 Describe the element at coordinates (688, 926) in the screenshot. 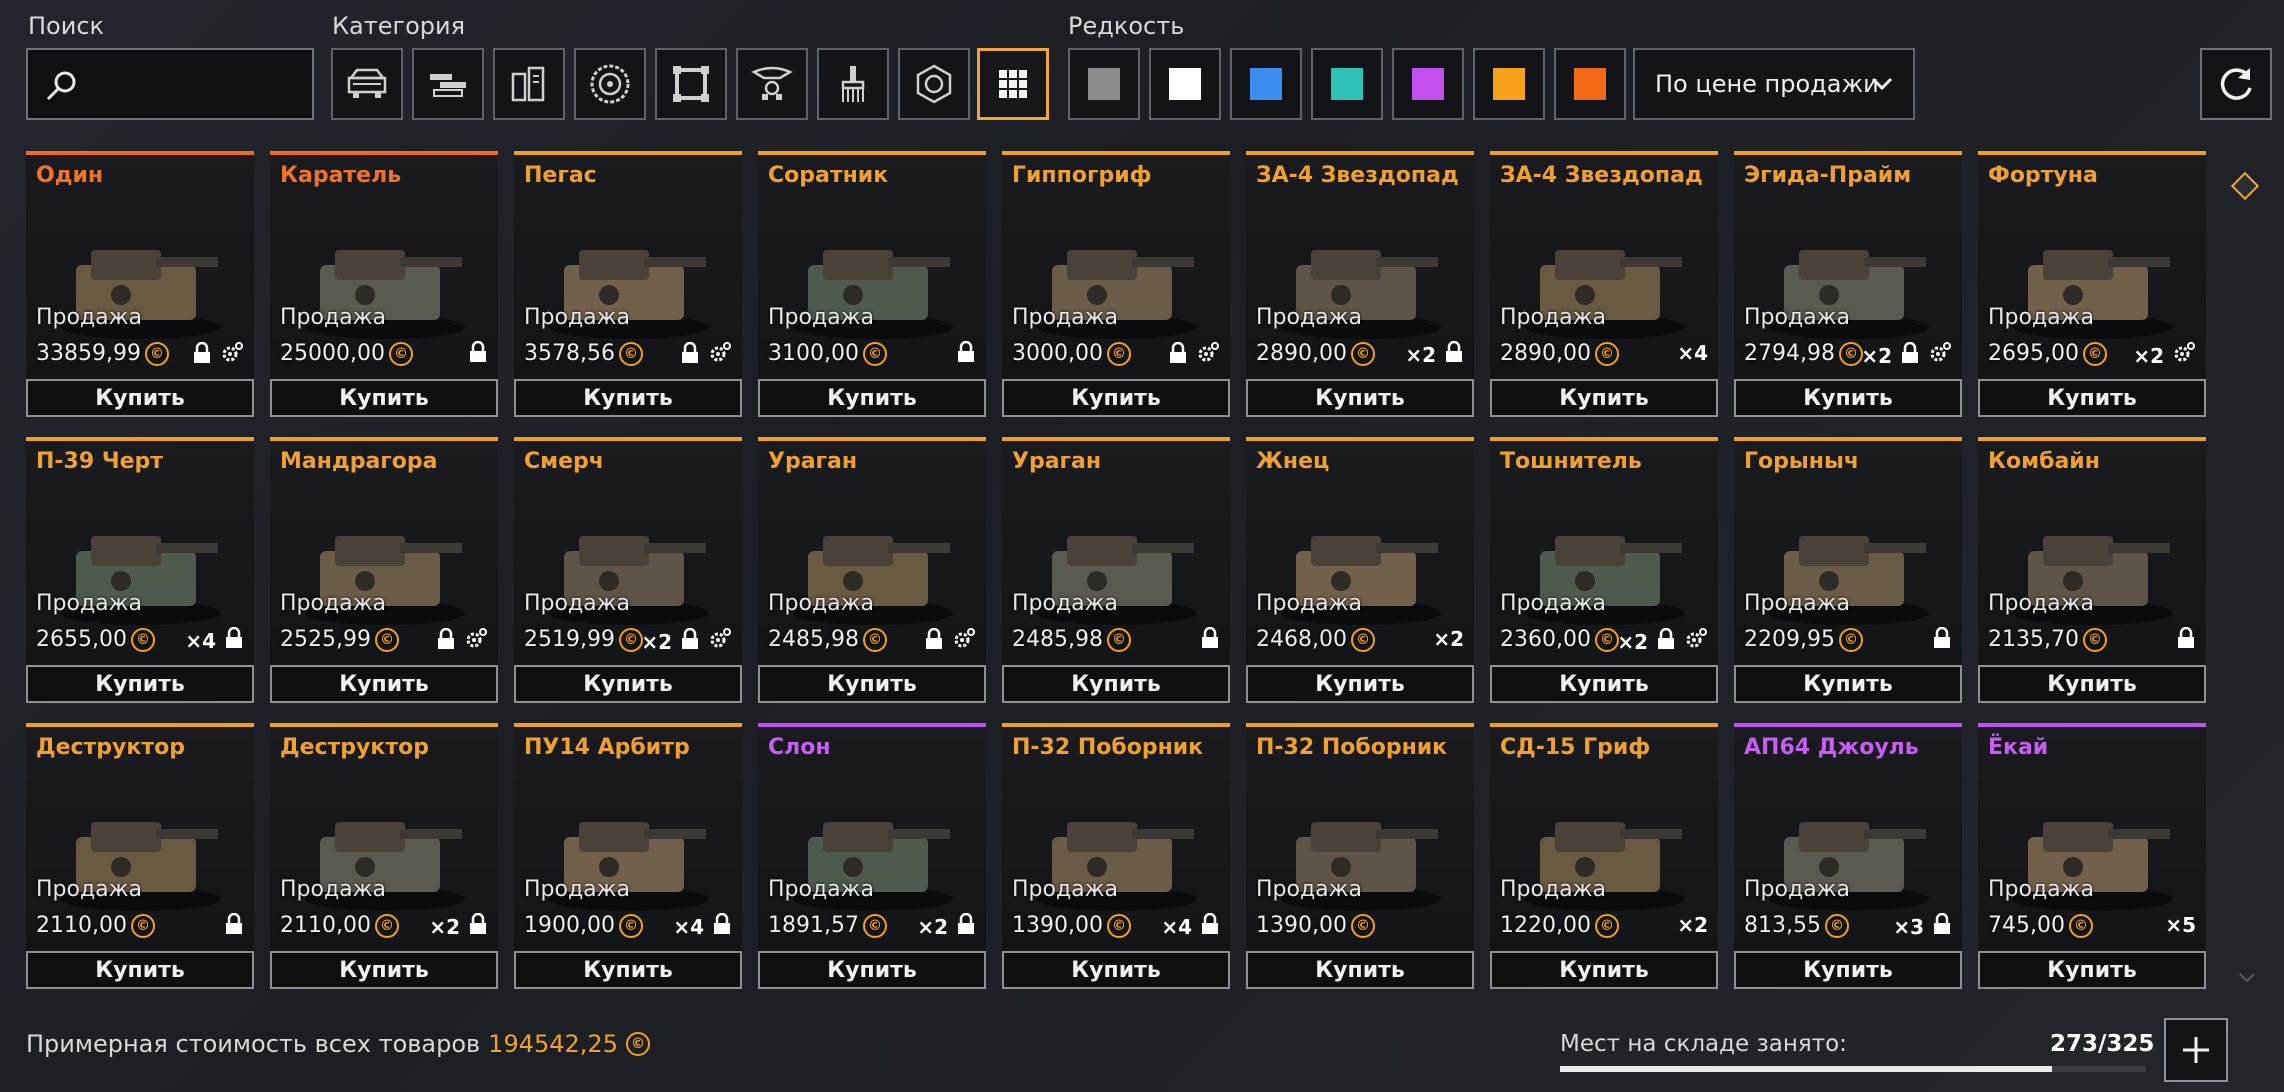

I see `item-quantity: ×4` at that location.